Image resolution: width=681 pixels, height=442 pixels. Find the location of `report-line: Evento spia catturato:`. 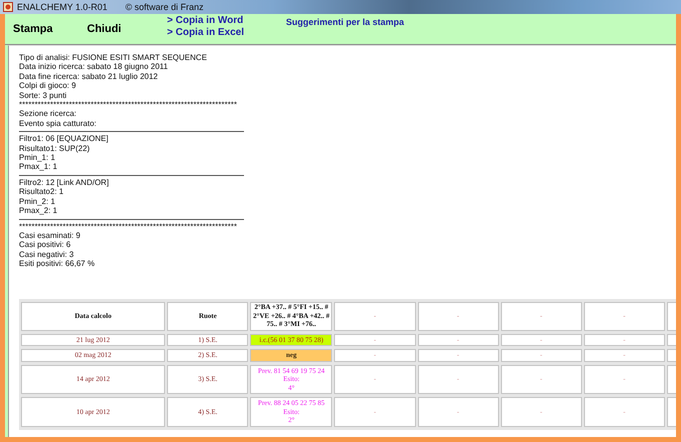

report-line: Evento spia catturato: is located at coordinates (58, 123).